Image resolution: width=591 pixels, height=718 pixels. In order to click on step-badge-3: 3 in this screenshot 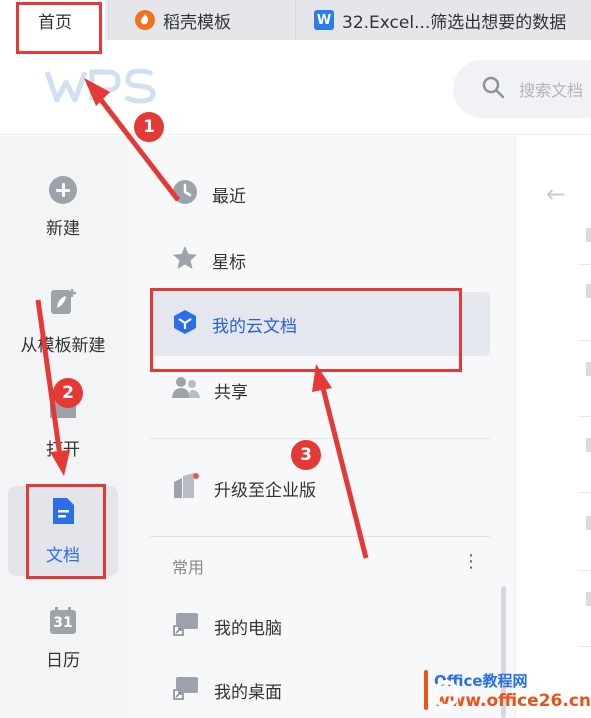, I will do `click(306, 455)`.